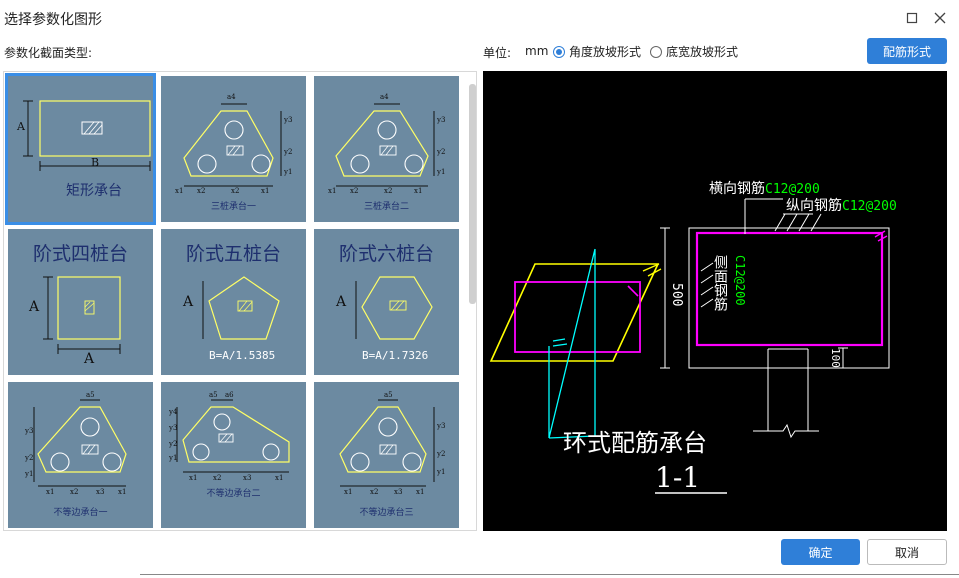 This screenshot has width=959, height=578. What do you see at coordinates (80, 254) in the screenshot?
I see `tile-label: 阶式四桩台` at bounding box center [80, 254].